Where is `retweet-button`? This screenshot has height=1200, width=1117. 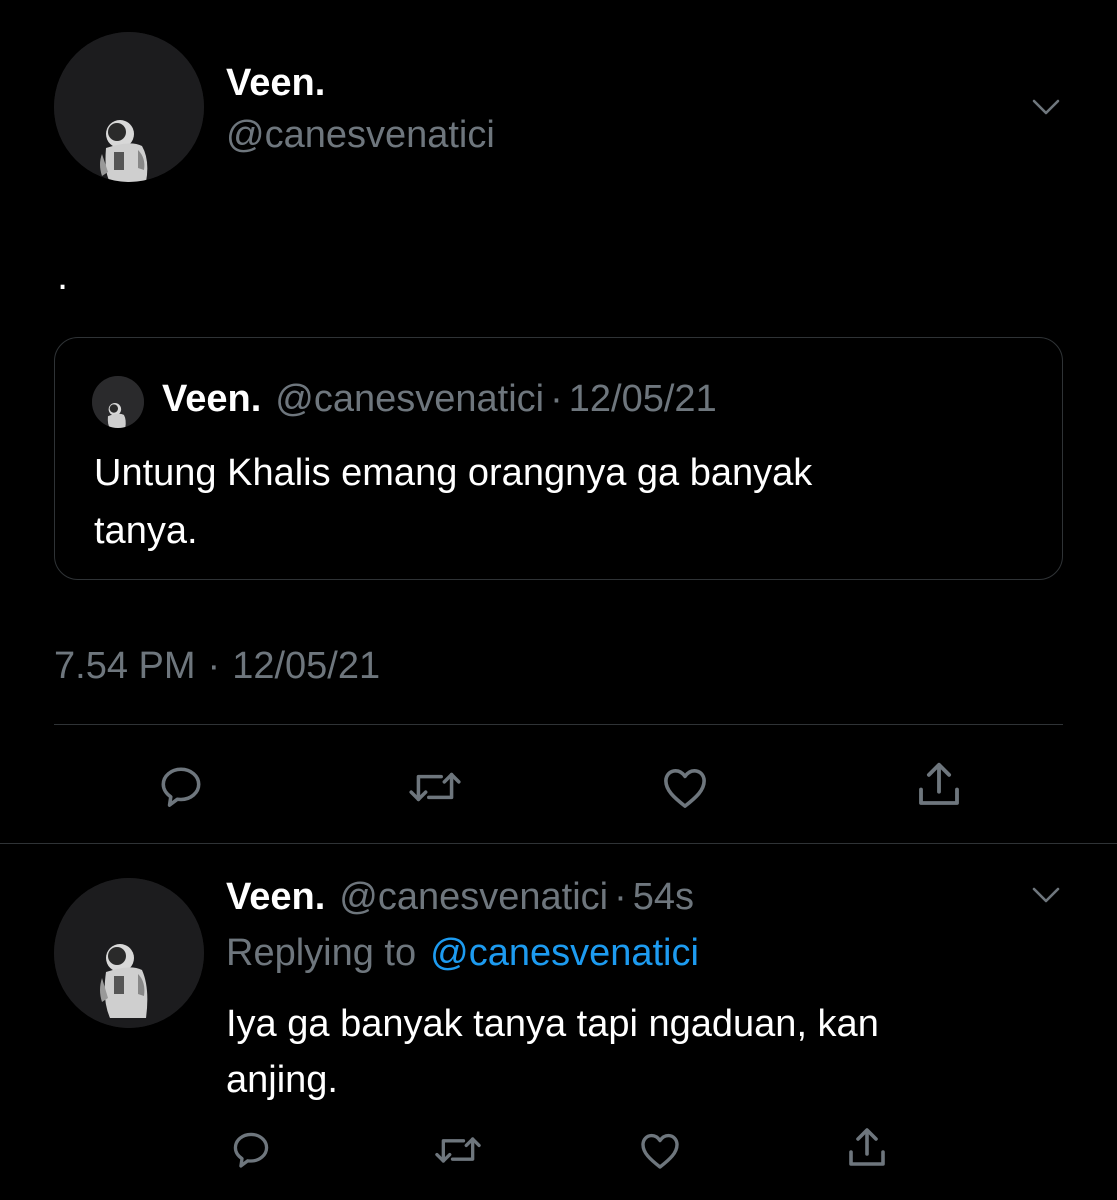 retweet-button is located at coordinates (435, 787).